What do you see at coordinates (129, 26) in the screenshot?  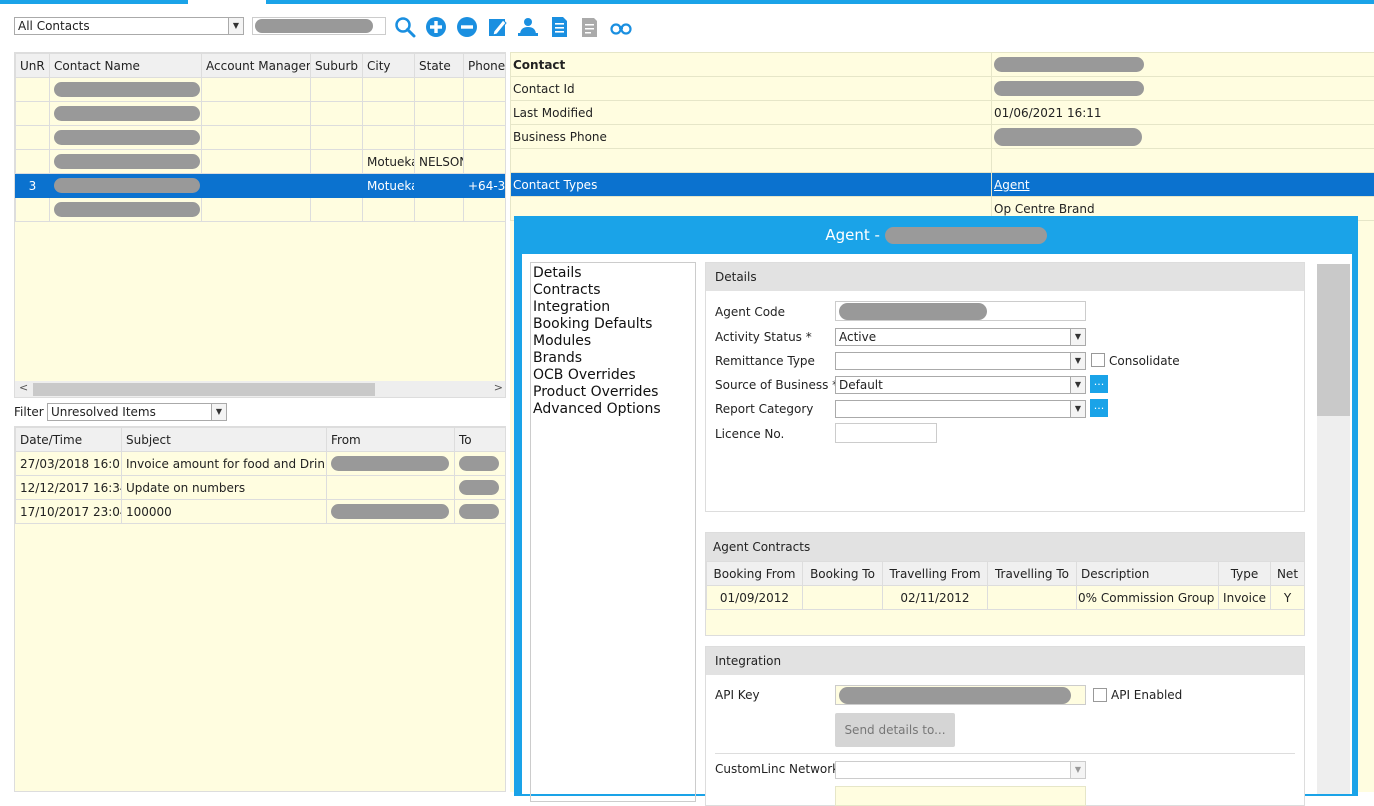 I see `view-select: All Contacts ▼` at bounding box center [129, 26].